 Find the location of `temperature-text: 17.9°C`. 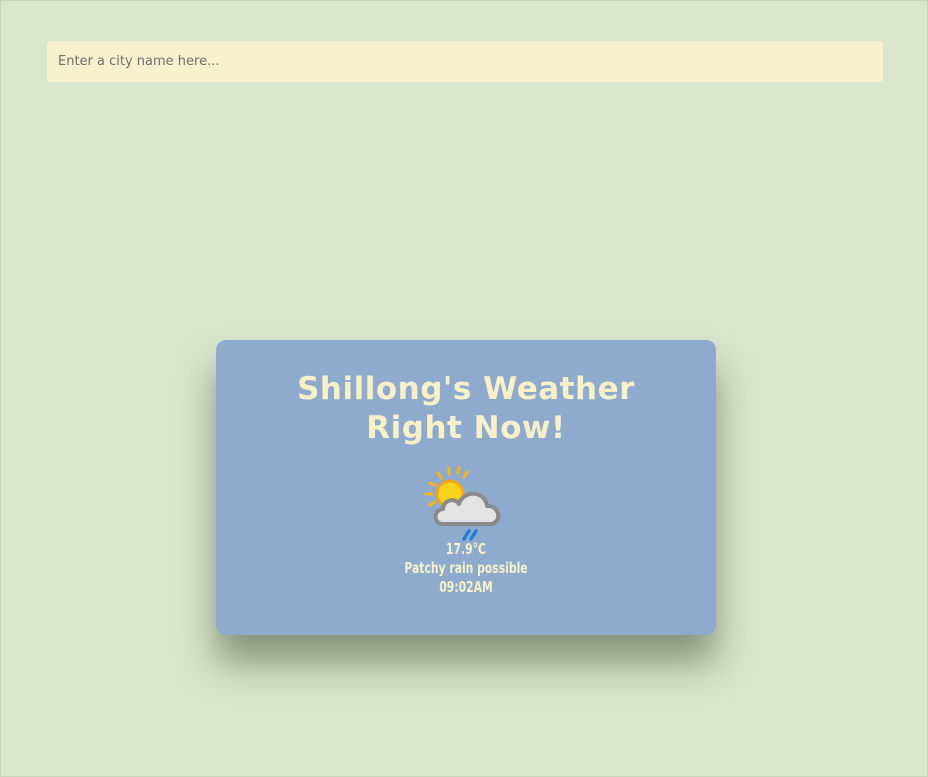

temperature-text: 17.9°C is located at coordinates (466, 549).